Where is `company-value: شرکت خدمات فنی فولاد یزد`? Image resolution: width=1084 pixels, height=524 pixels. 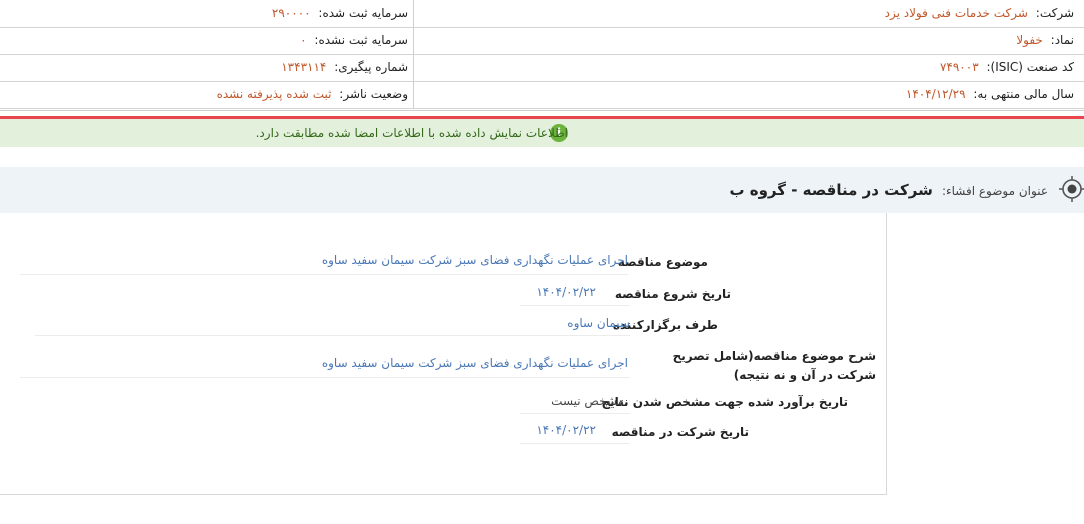 company-value: شرکت خدمات فنی فولاد یزد is located at coordinates (956, 13).